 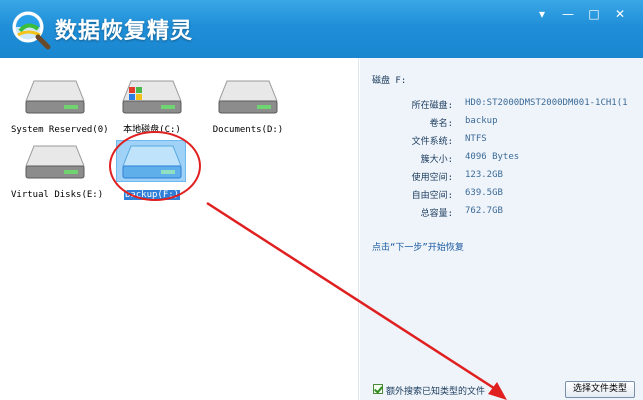 I want to click on extra-search-label: 额外搜索已知类型的文件, so click(x=436, y=392).